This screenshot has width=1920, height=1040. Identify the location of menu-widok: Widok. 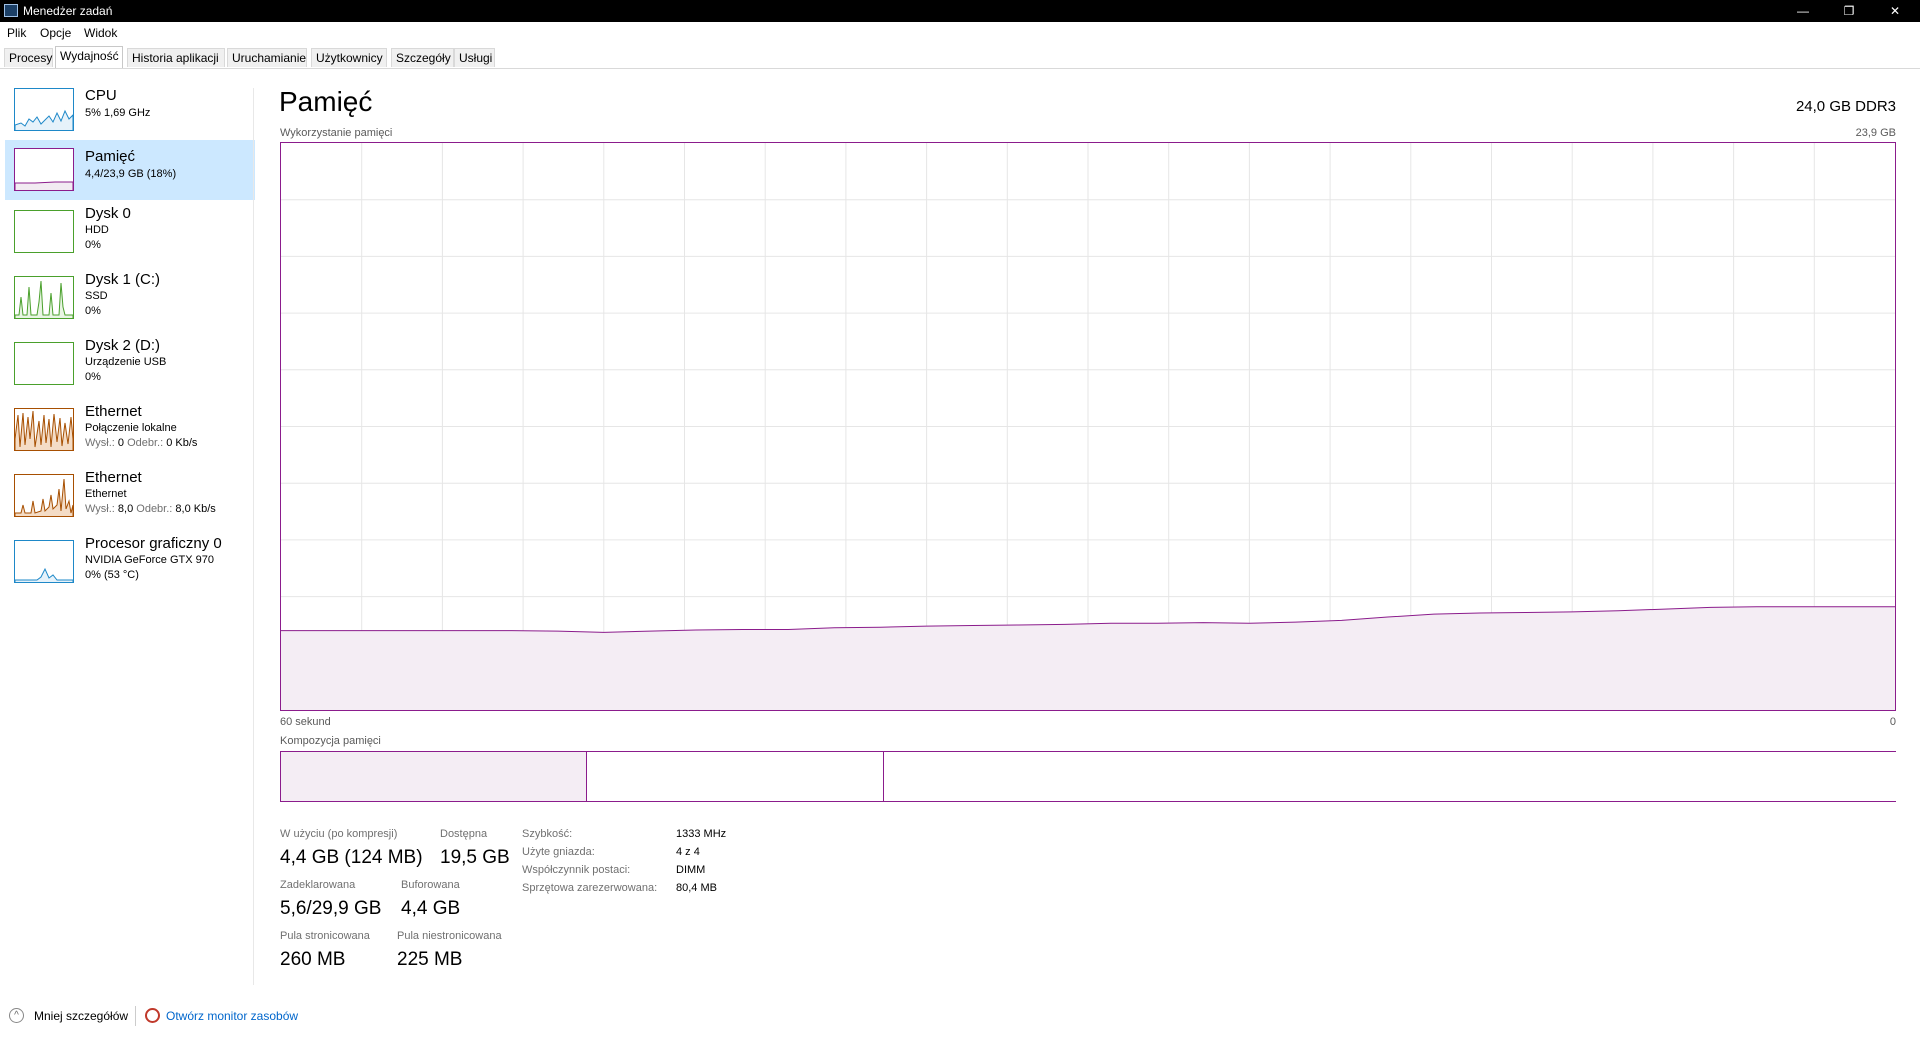
(100, 33).